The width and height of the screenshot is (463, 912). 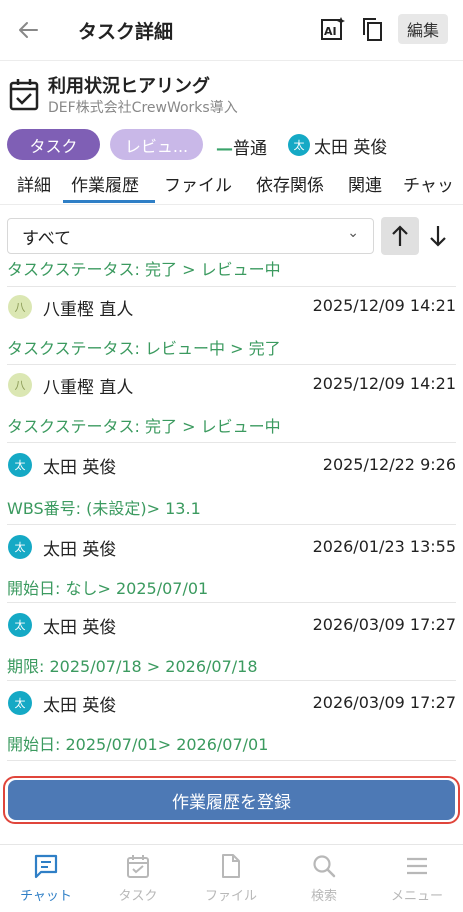 What do you see at coordinates (53, 144) in the screenshot?
I see `task-type-chip: タスク` at bounding box center [53, 144].